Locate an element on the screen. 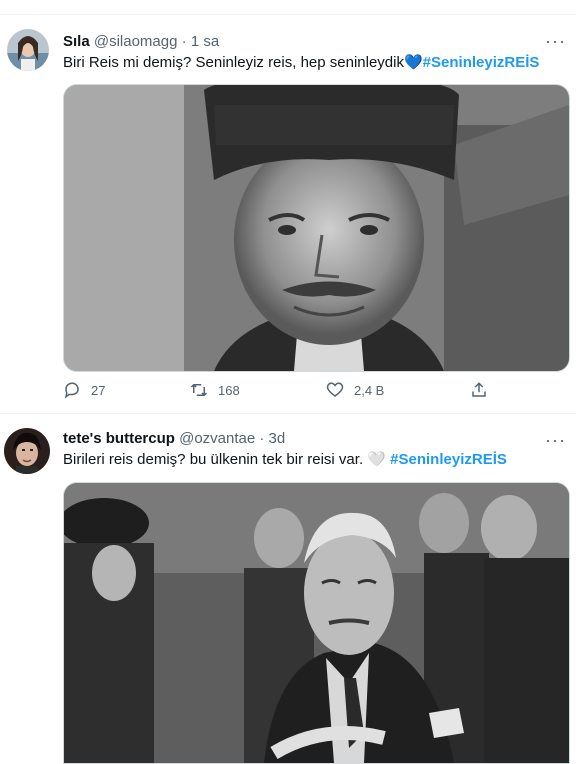 This screenshot has height=764, width=576. like-button: 2,4 B is located at coordinates (355, 390).